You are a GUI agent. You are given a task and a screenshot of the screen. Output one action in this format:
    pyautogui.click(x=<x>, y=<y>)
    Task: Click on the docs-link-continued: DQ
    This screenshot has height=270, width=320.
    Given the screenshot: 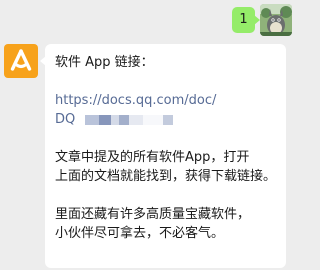 What is the action you would take?
    pyautogui.click(x=166, y=119)
    